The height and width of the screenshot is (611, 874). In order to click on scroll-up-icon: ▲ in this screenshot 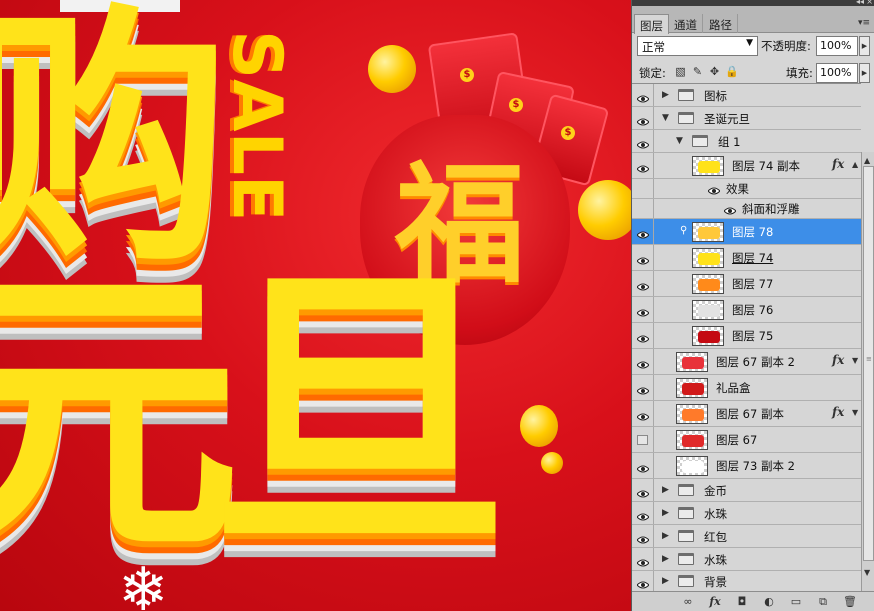, I will do `click(867, 160)`.